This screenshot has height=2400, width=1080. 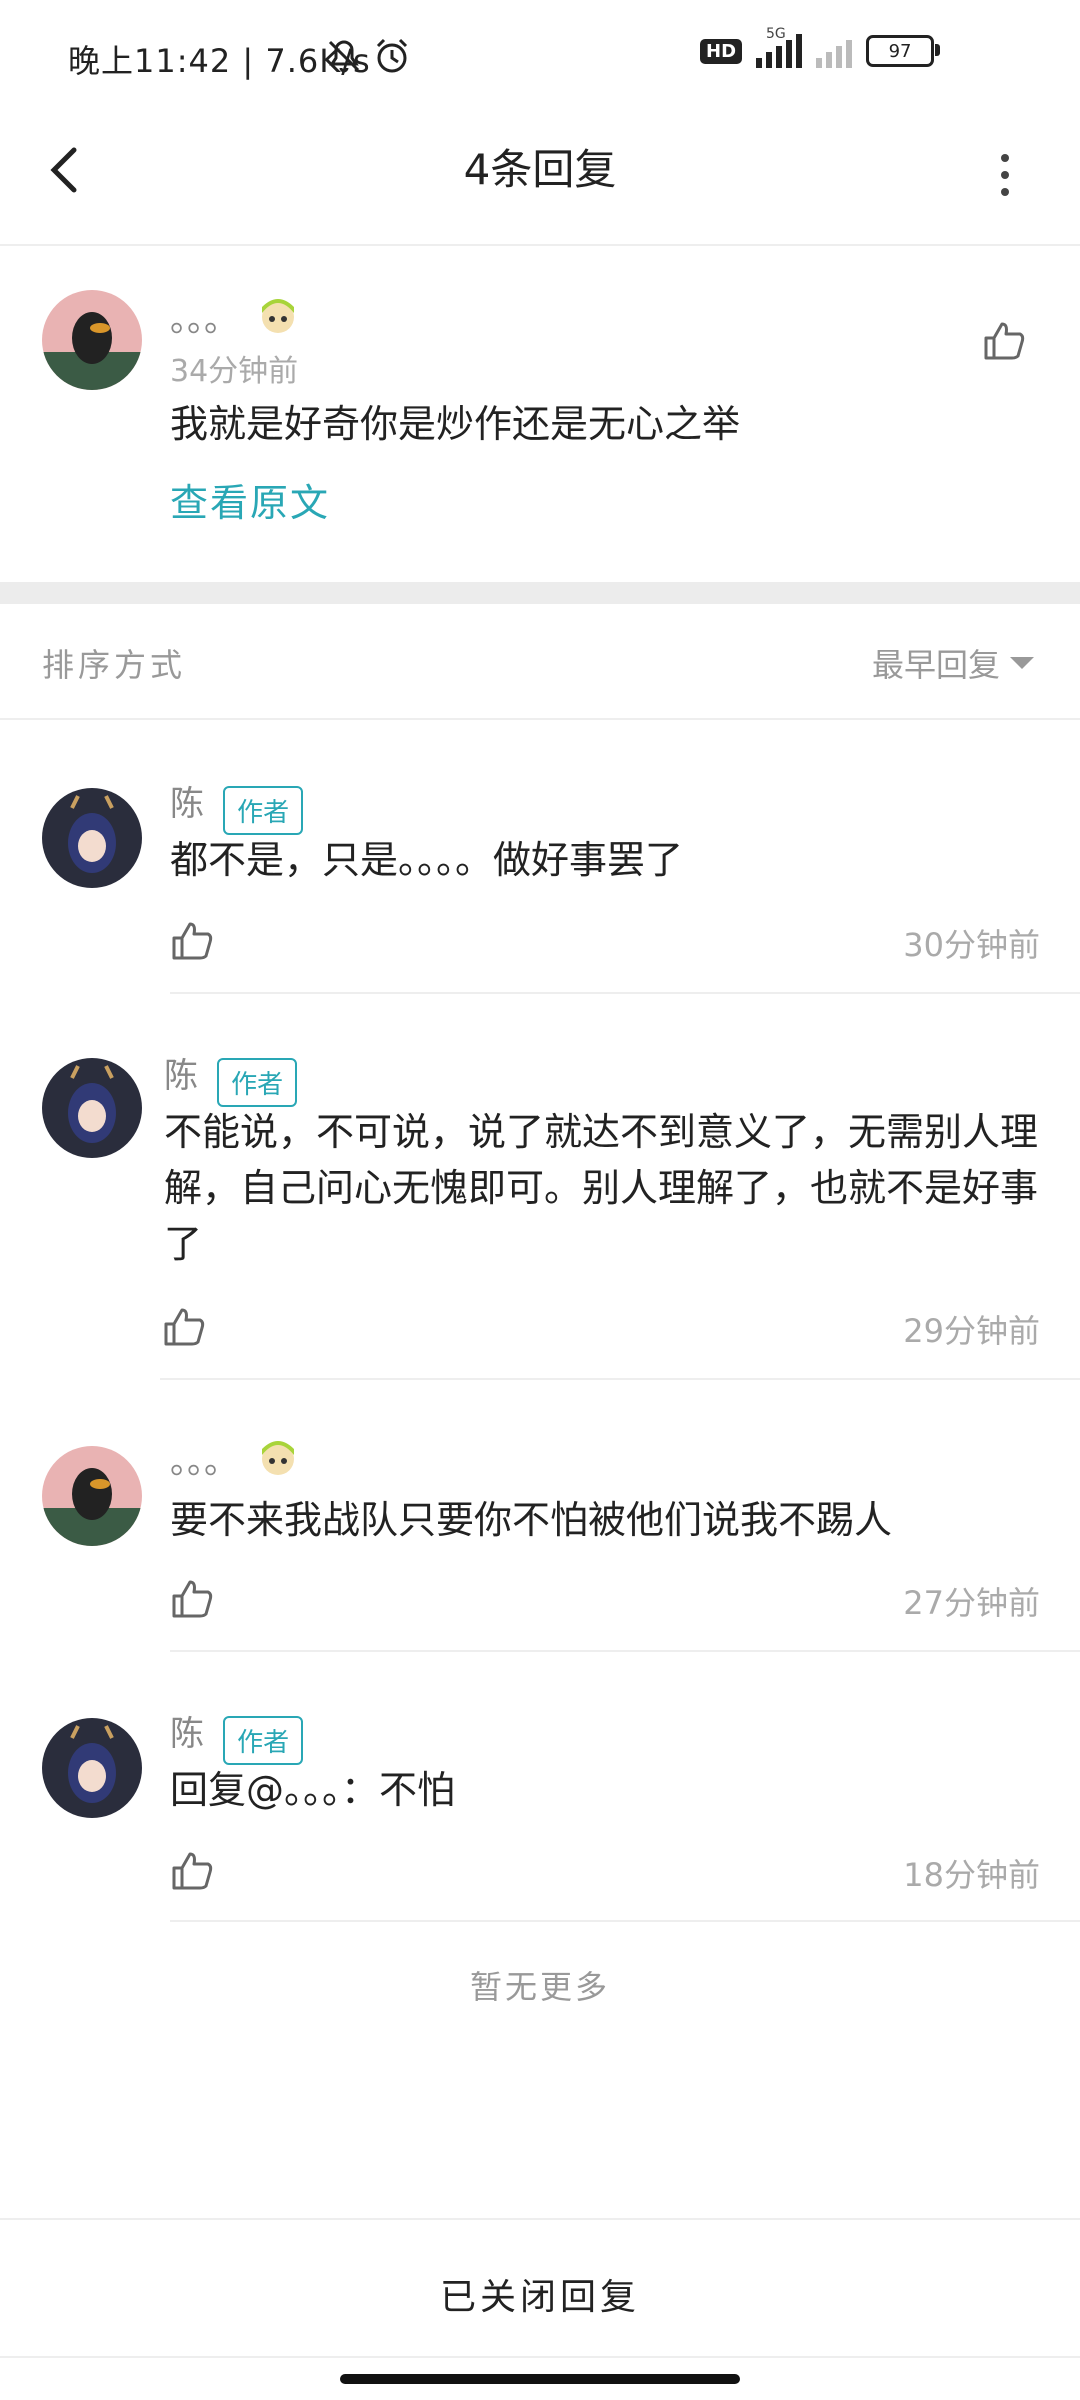 I want to click on reply-time: 30分钟前, so click(x=971, y=945).